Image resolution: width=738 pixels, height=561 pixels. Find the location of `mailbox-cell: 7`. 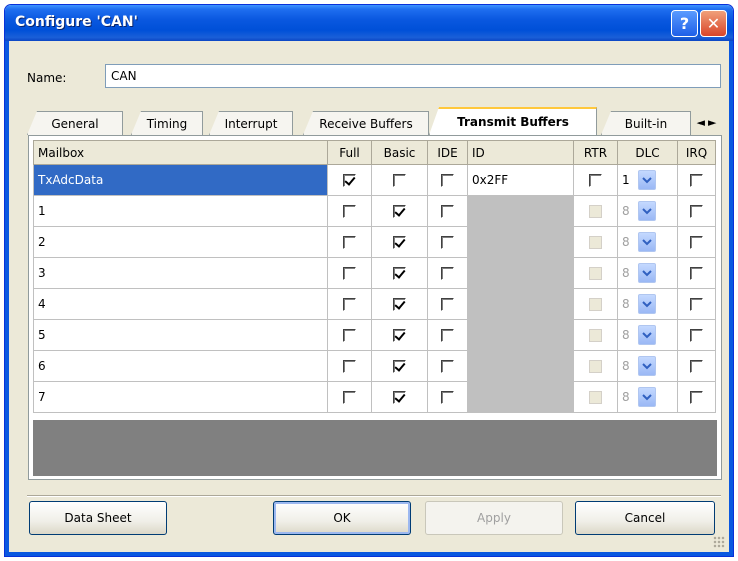

mailbox-cell: 7 is located at coordinates (180, 397).